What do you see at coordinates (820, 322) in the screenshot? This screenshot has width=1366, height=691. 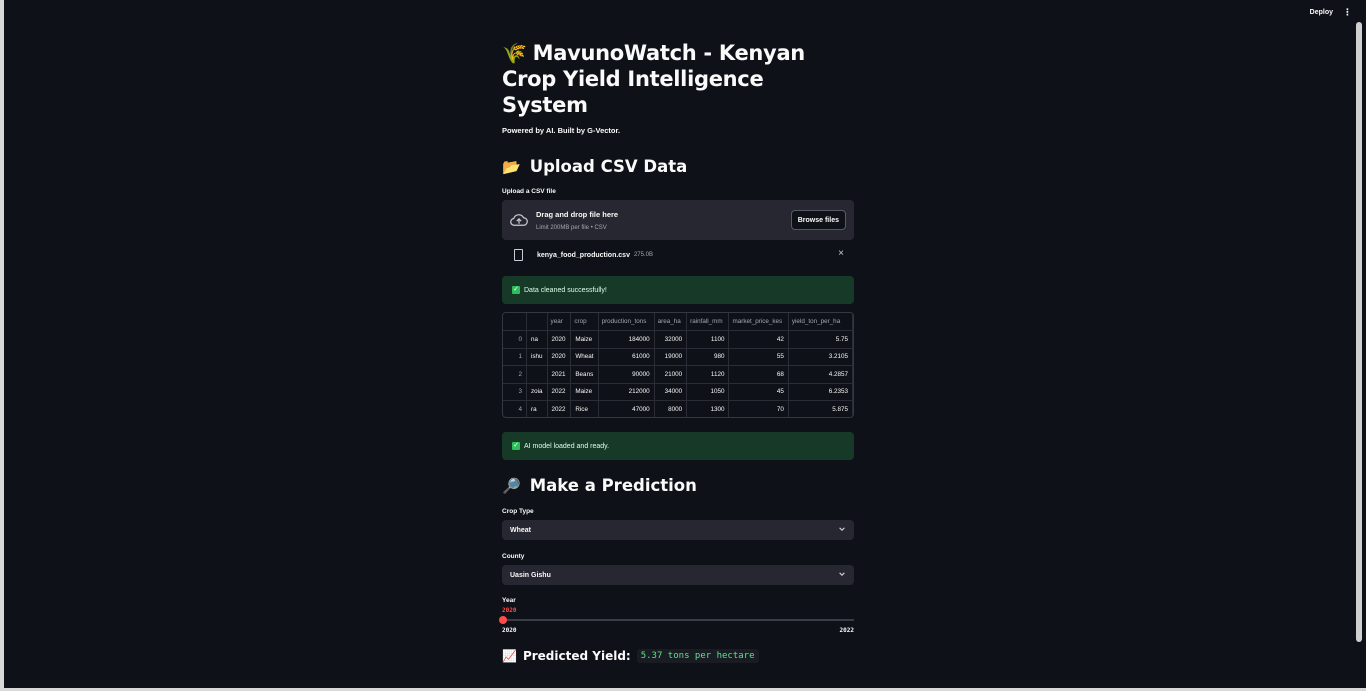 I see `column-header: yield_ton_per_ha` at bounding box center [820, 322].